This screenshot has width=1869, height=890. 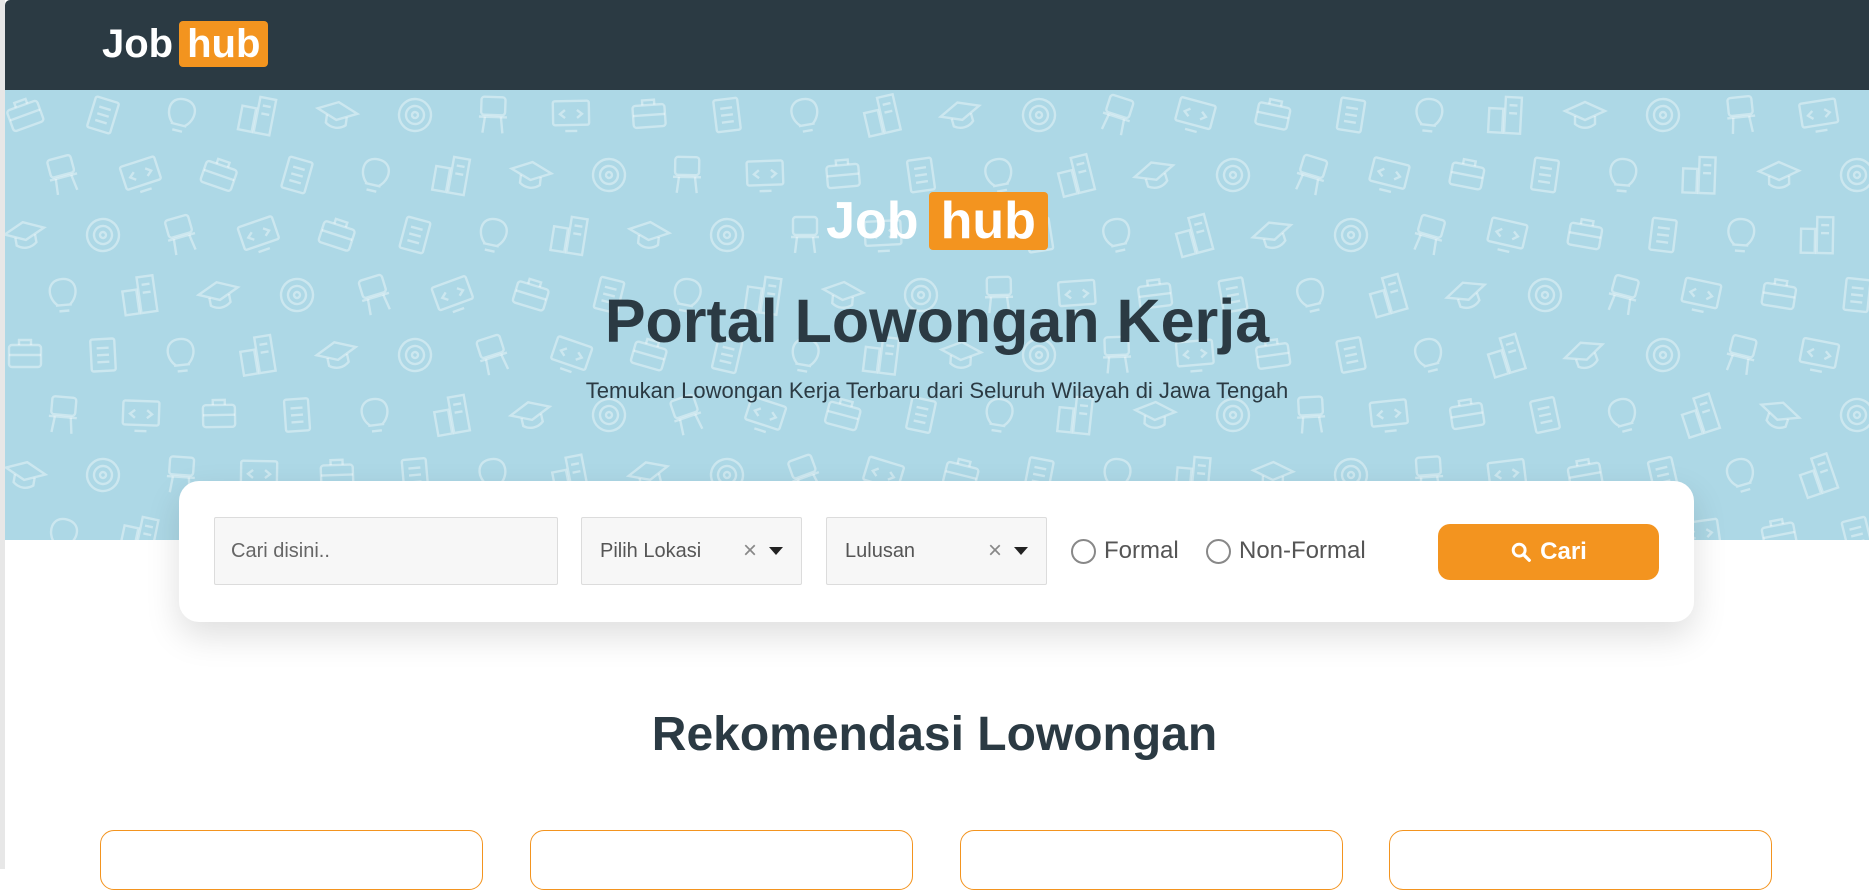 I want to click on radio-formal: Formal, so click(x=1125, y=551).